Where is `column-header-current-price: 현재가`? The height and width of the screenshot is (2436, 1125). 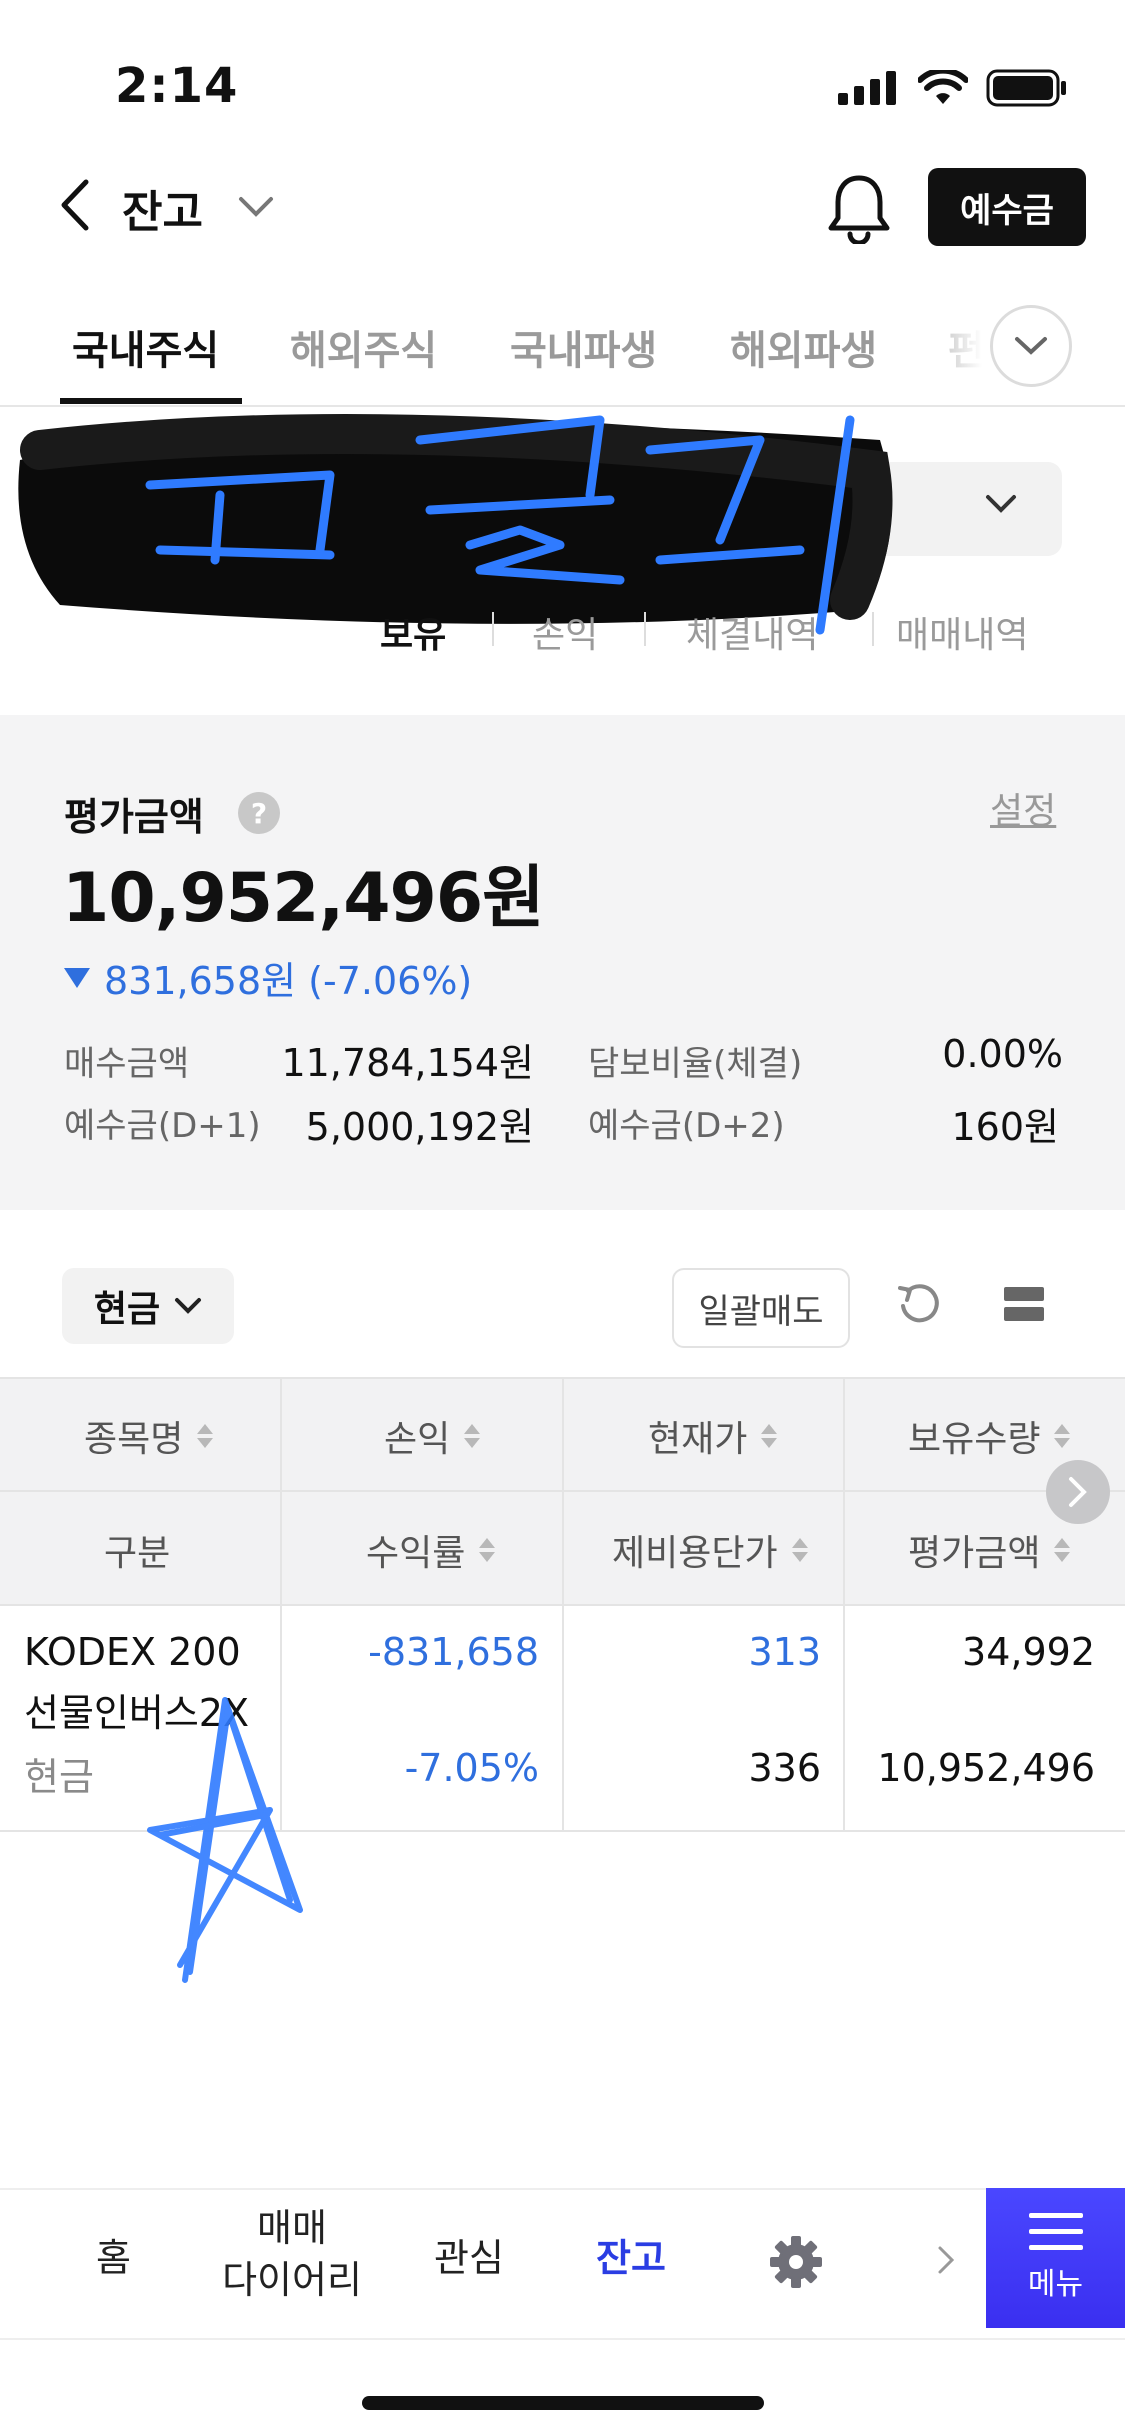 column-header-current-price: 현재가 is located at coordinates (713, 1436).